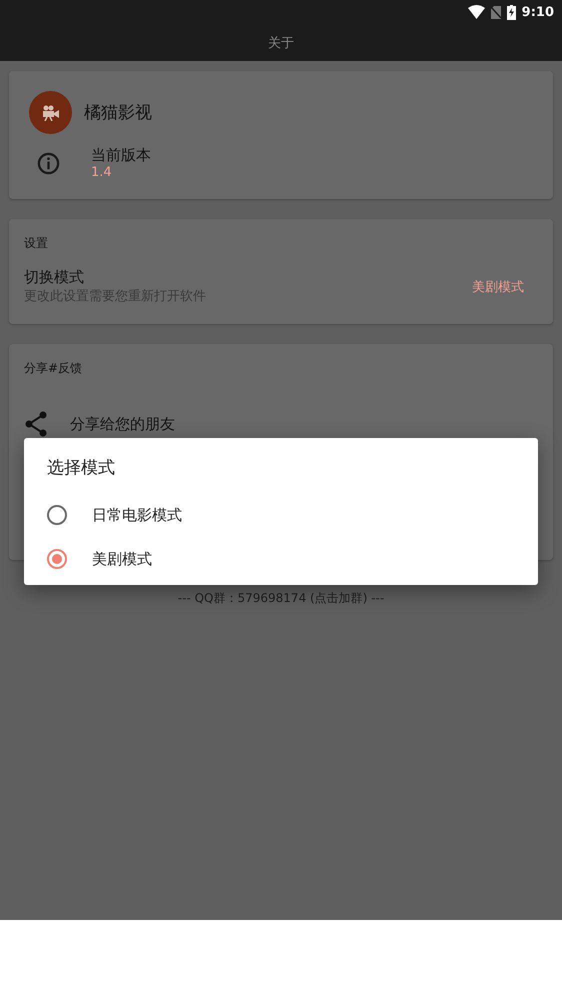  Describe the element at coordinates (81, 468) in the screenshot. I see `dialog-title: 选择模式` at that location.